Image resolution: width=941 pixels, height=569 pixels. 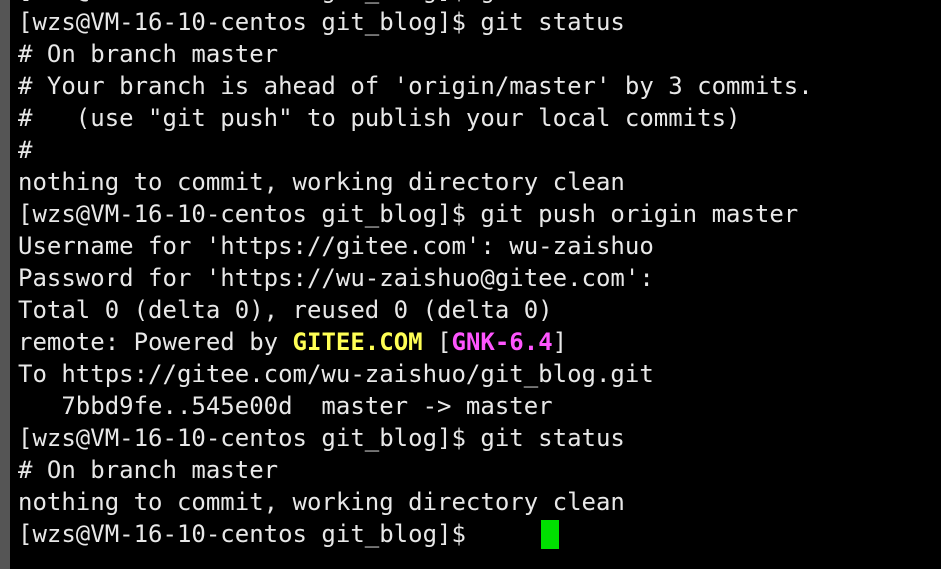 I want to click on scrollbar-thumb, so click(x=5, y=284).